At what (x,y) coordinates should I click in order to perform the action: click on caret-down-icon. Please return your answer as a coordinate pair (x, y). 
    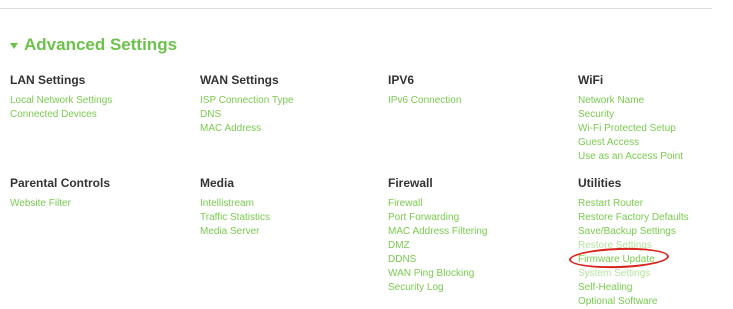
    Looking at the image, I should click on (14, 46).